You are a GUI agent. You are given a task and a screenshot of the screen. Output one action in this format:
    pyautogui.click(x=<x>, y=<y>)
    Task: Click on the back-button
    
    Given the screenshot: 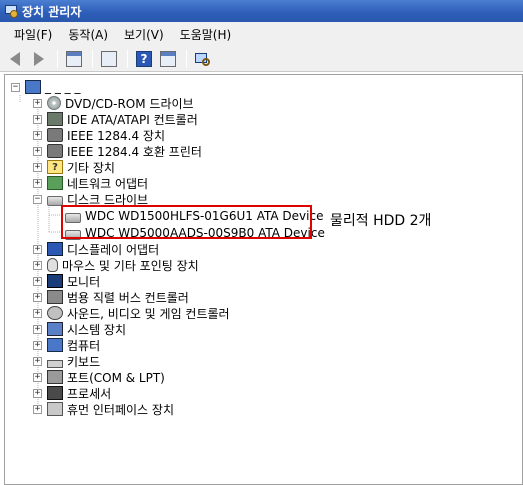 What is the action you would take?
    pyautogui.click(x=15, y=59)
    